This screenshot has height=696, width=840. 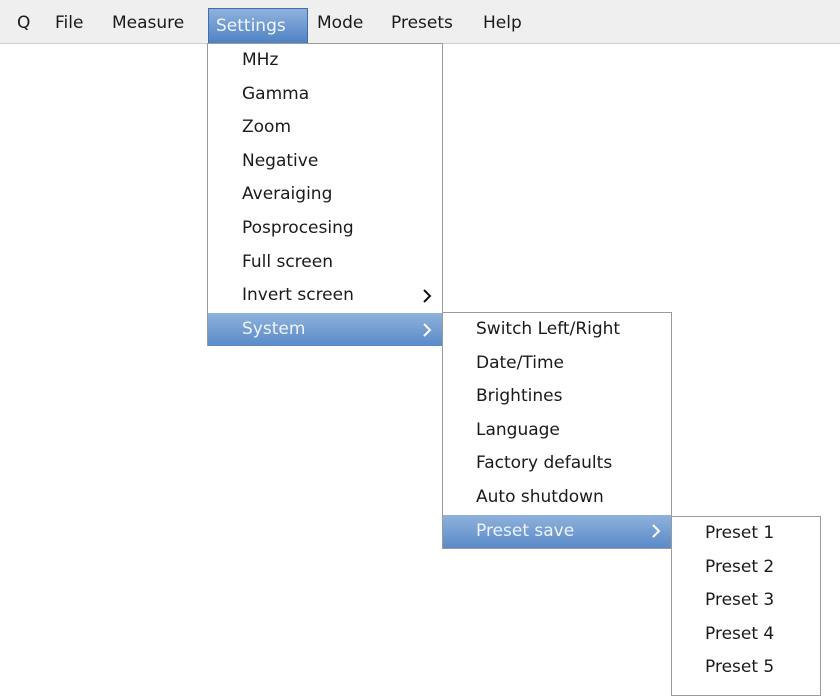 I want to click on settings-item-system: System, so click(x=325, y=329).